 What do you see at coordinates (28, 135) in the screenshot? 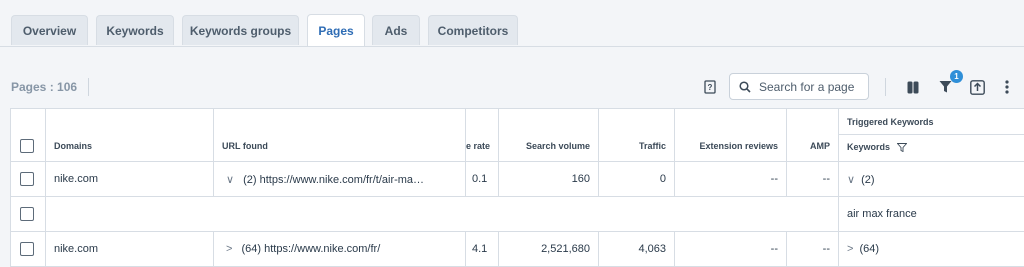
I see `header-select-all` at bounding box center [28, 135].